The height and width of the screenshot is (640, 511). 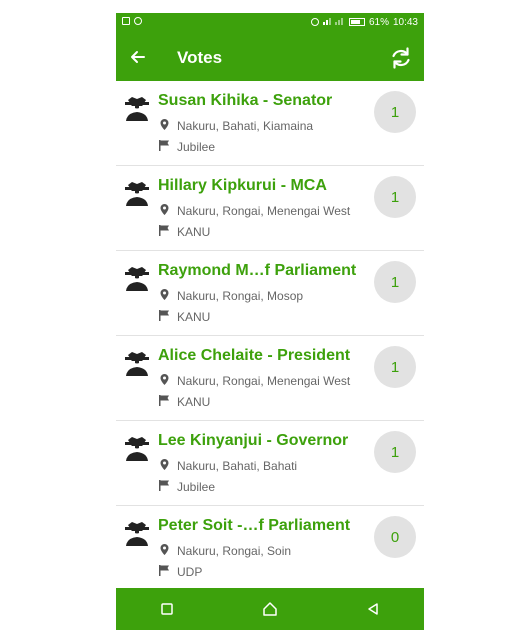 I want to click on status-right-icons: 61% 10:43, so click(x=364, y=22).